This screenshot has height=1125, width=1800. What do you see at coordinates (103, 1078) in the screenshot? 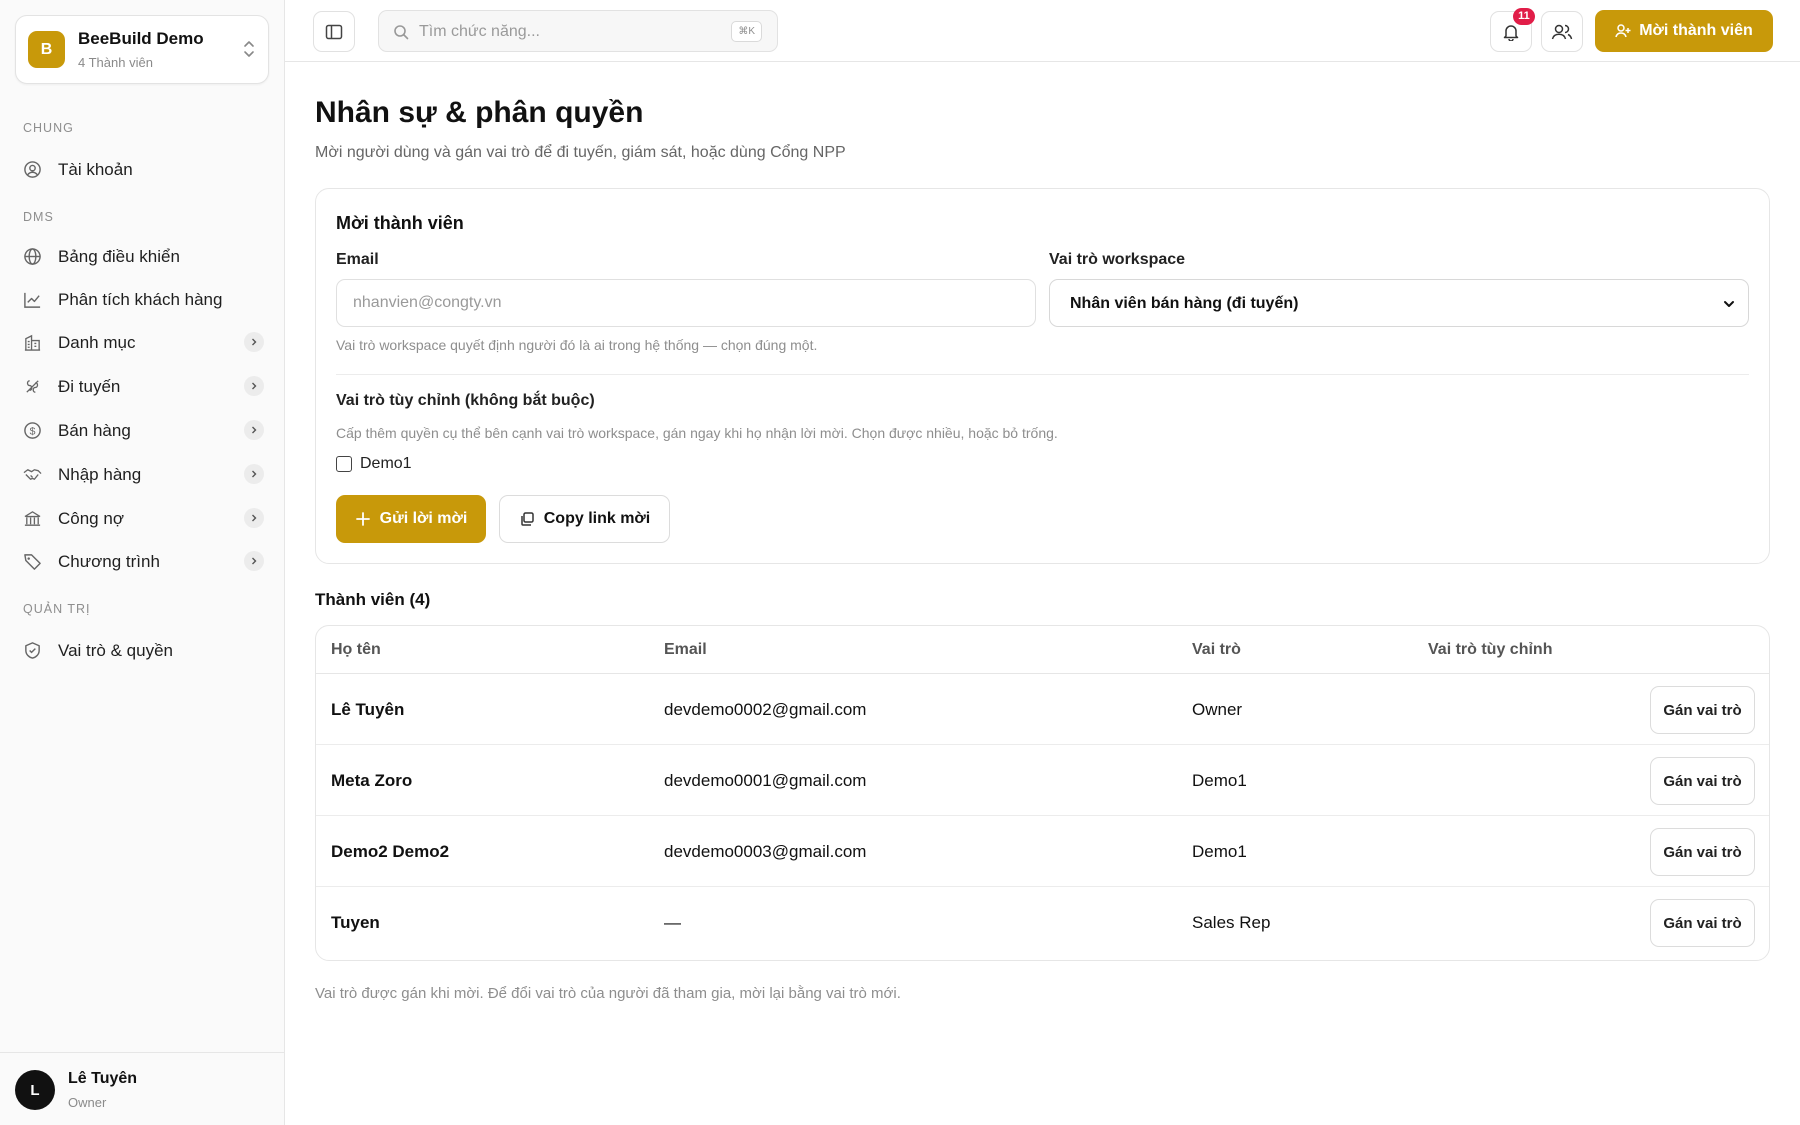
I see `current-user-name: Lê Tuyên` at bounding box center [103, 1078].